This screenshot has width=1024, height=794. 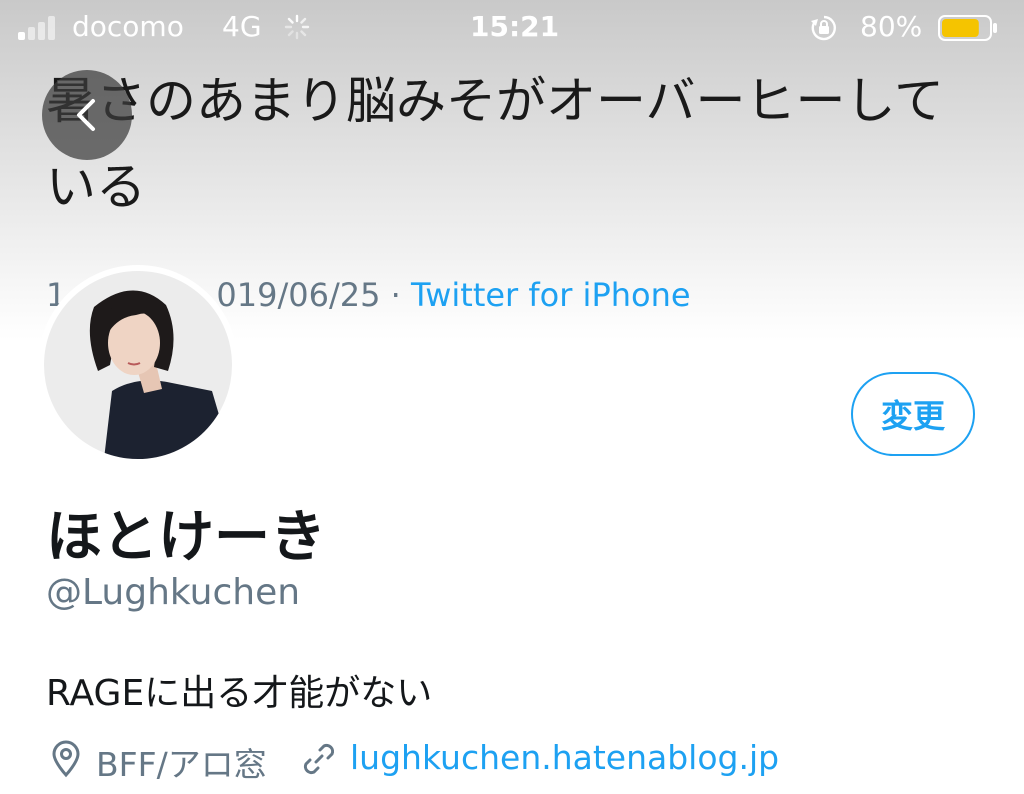 What do you see at coordinates (515, 26) in the screenshot?
I see `clock: 15:21` at bounding box center [515, 26].